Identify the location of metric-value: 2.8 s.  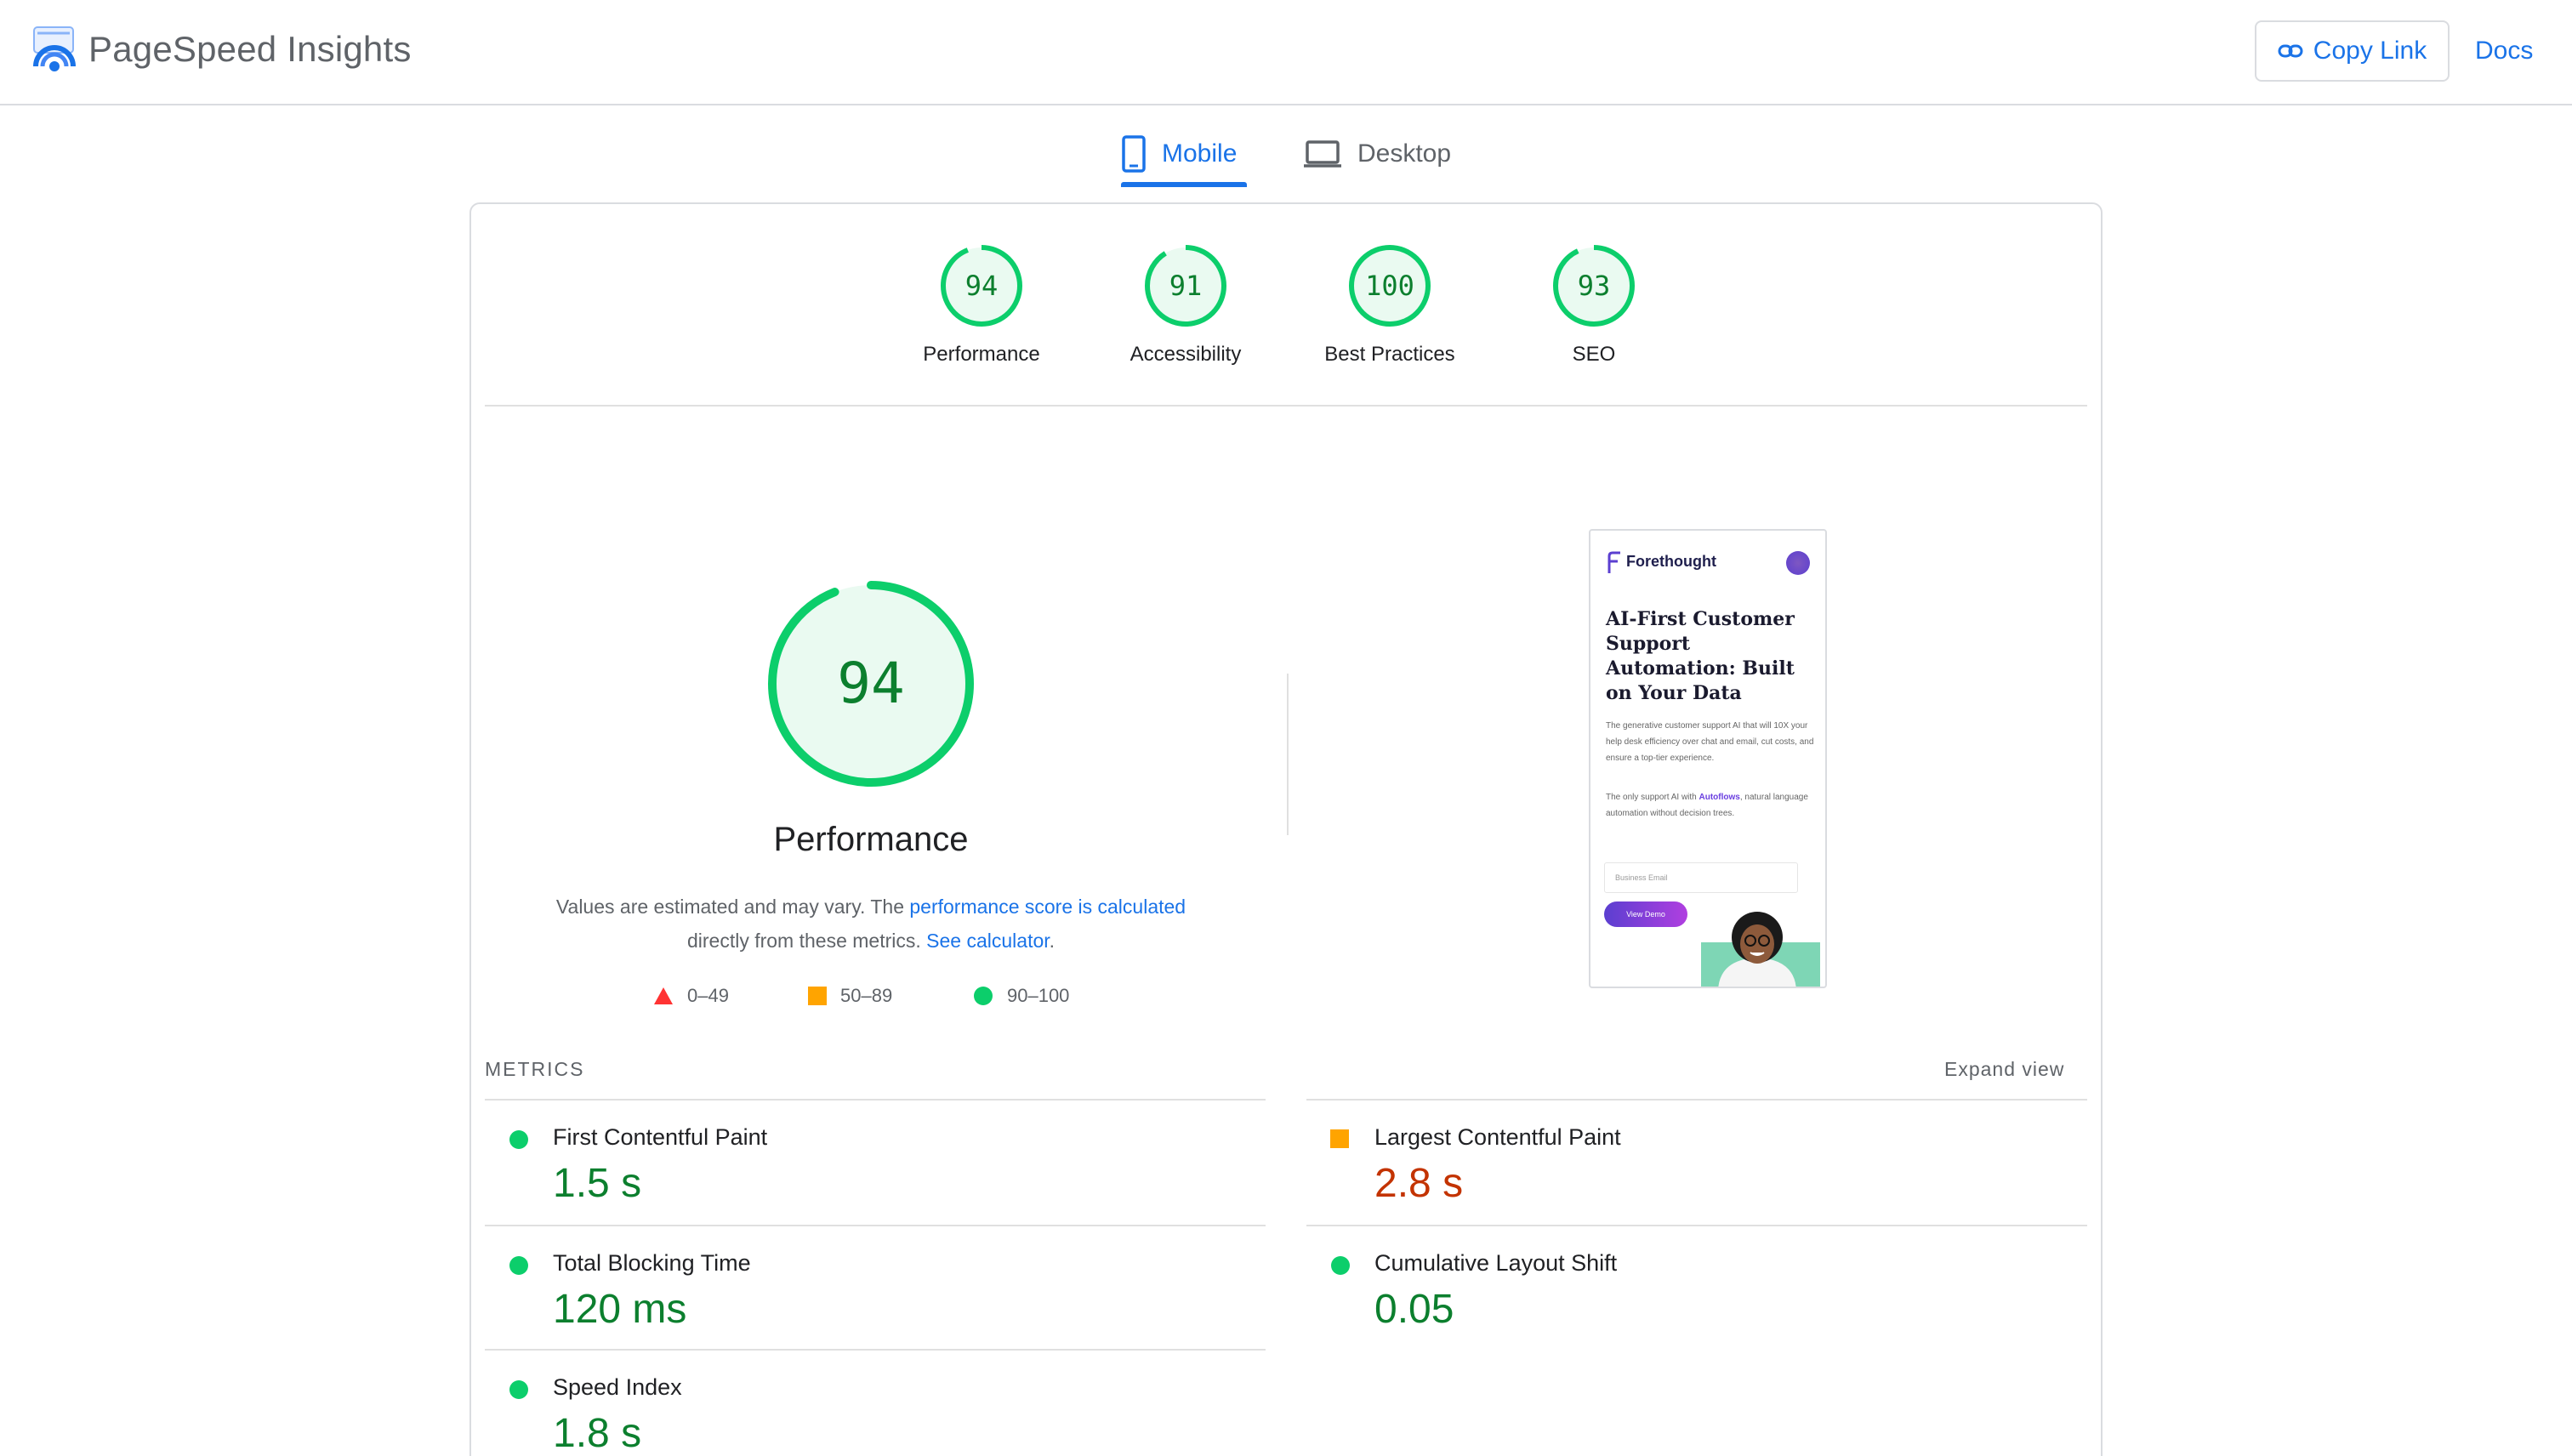
(1419, 1183).